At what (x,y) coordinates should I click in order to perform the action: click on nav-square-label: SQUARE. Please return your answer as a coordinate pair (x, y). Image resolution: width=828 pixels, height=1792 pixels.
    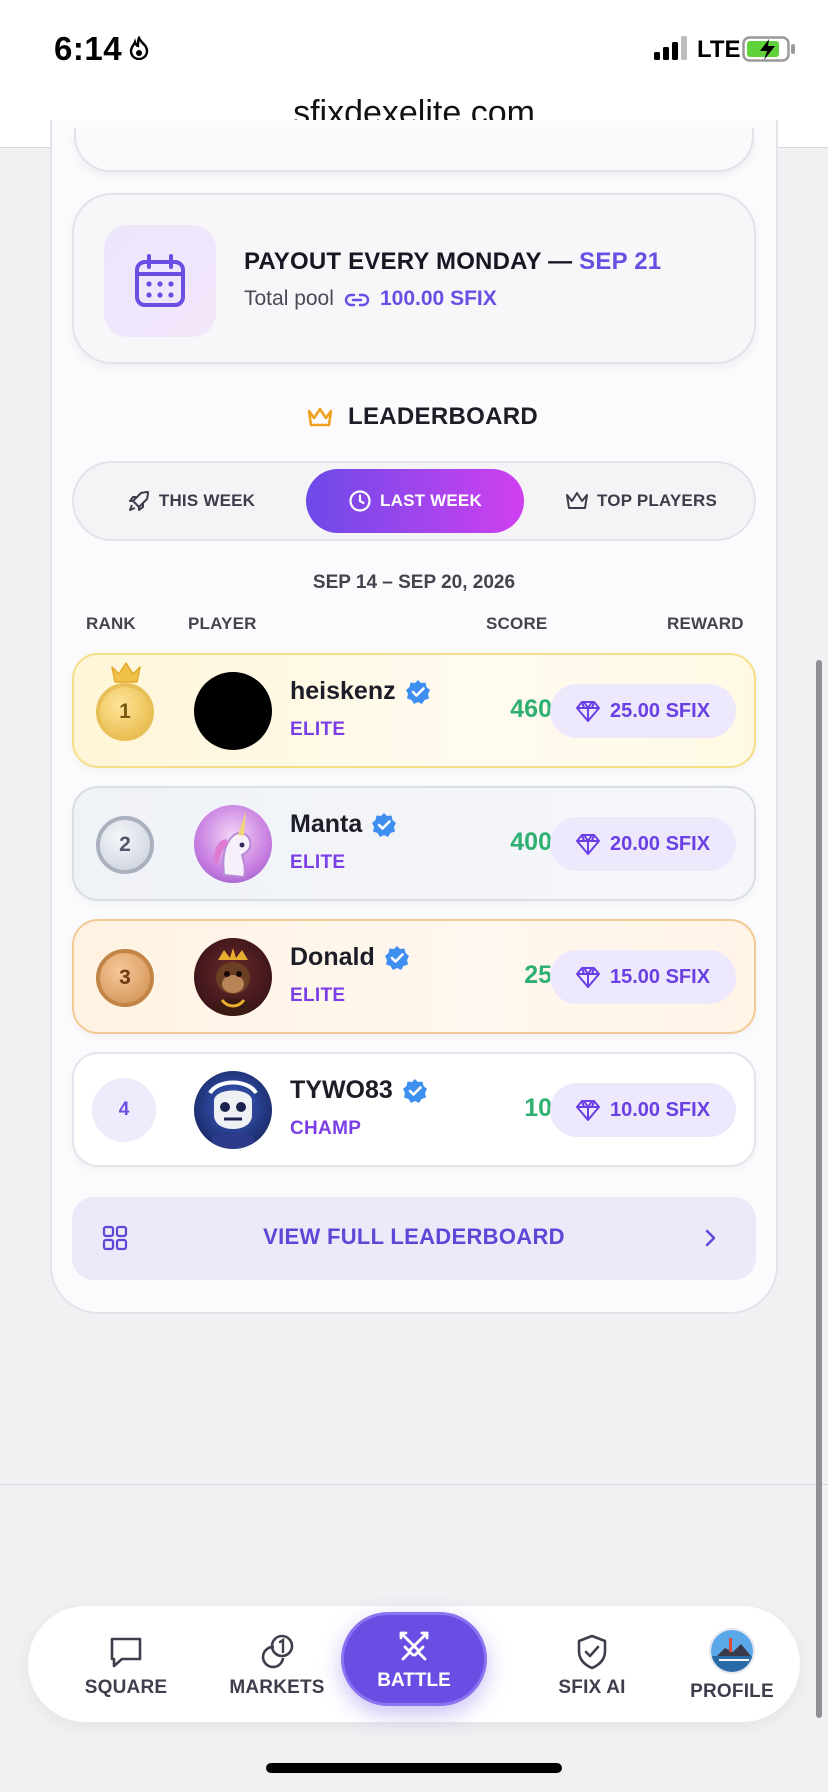
    Looking at the image, I should click on (126, 1687).